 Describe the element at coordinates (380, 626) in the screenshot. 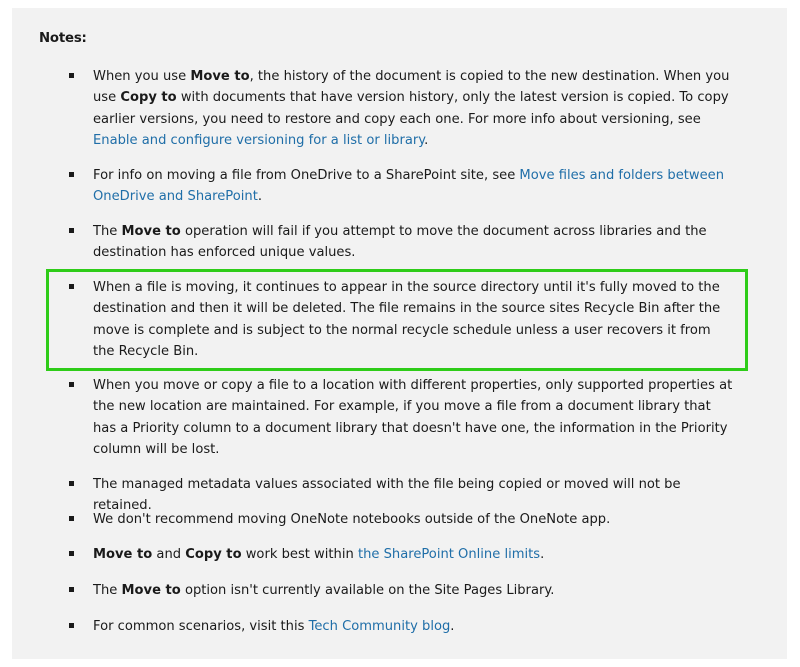

I see `tech-community-link: Tech Community blog` at that location.